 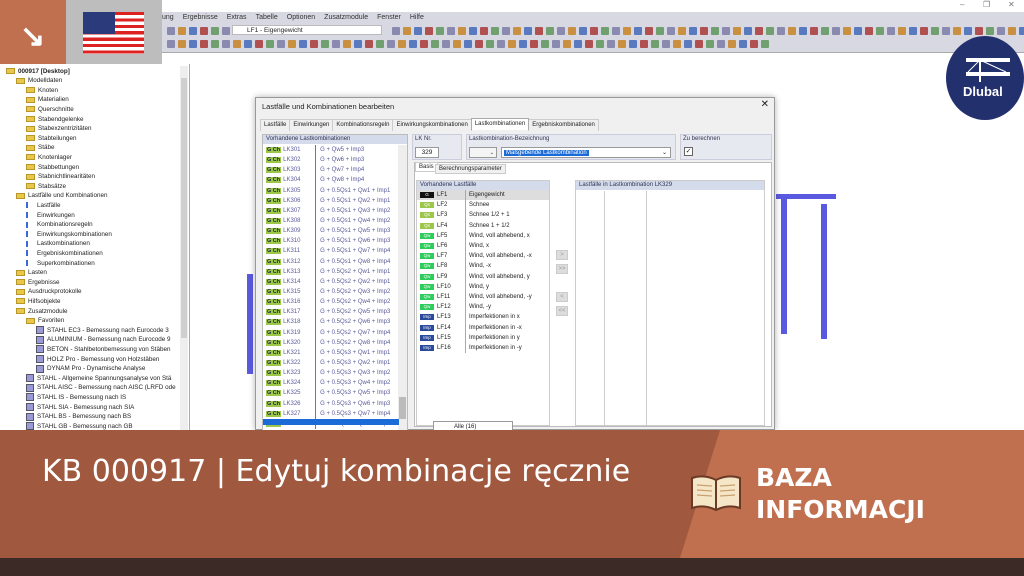 I want to click on add-button: >, so click(x=562, y=255).